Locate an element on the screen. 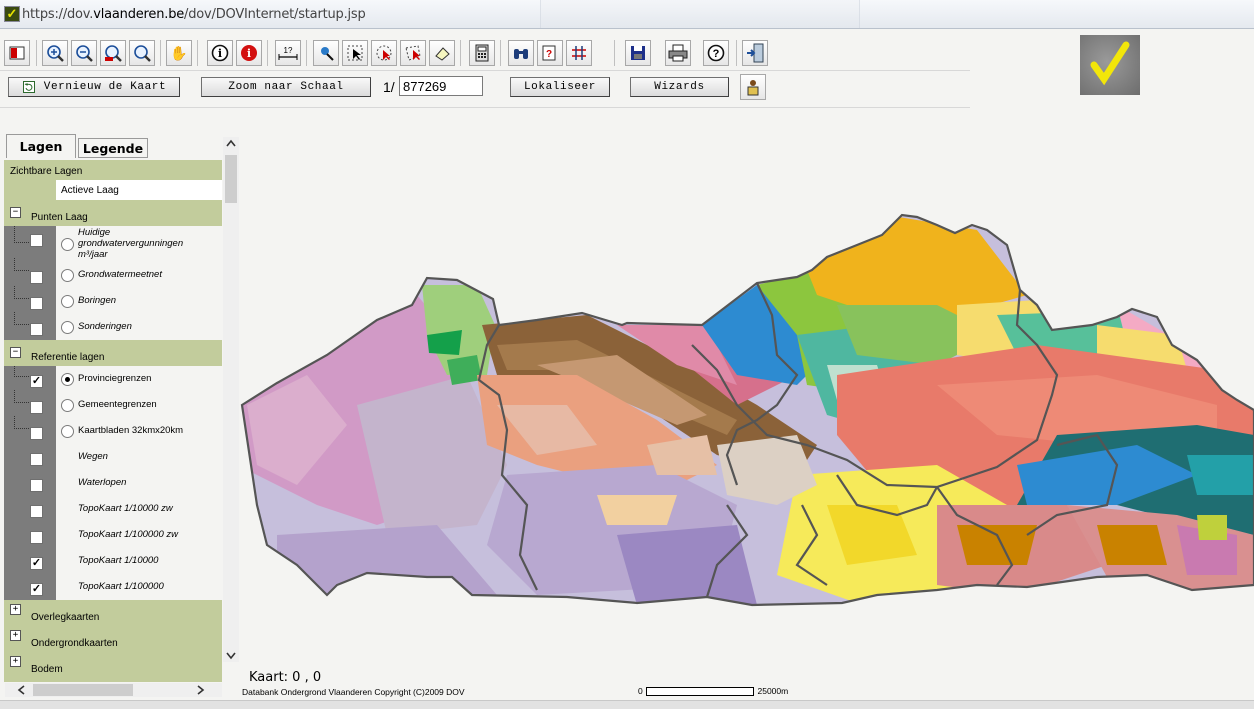 The height and width of the screenshot is (709, 1254). zoom-full-icon is located at coordinates (113, 53).